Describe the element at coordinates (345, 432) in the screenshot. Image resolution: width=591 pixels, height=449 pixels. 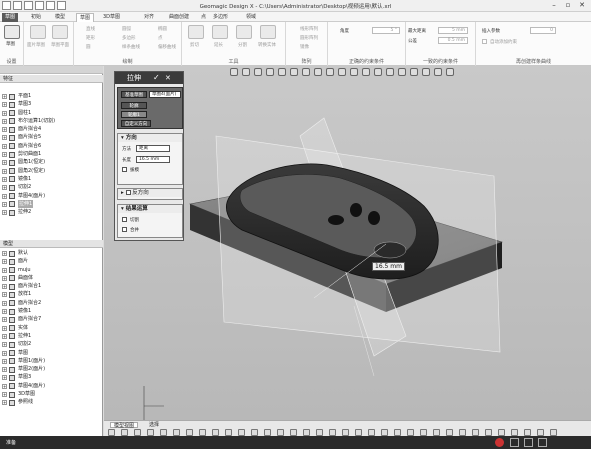
I see `measure-icon` at that location.